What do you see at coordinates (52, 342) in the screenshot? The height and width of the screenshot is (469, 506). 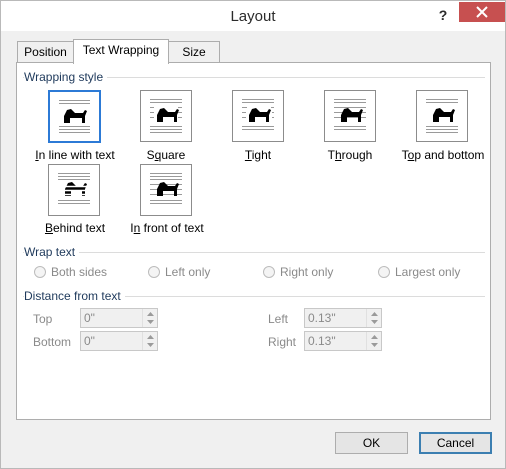 I see `bottom-label: Bottom` at bounding box center [52, 342].